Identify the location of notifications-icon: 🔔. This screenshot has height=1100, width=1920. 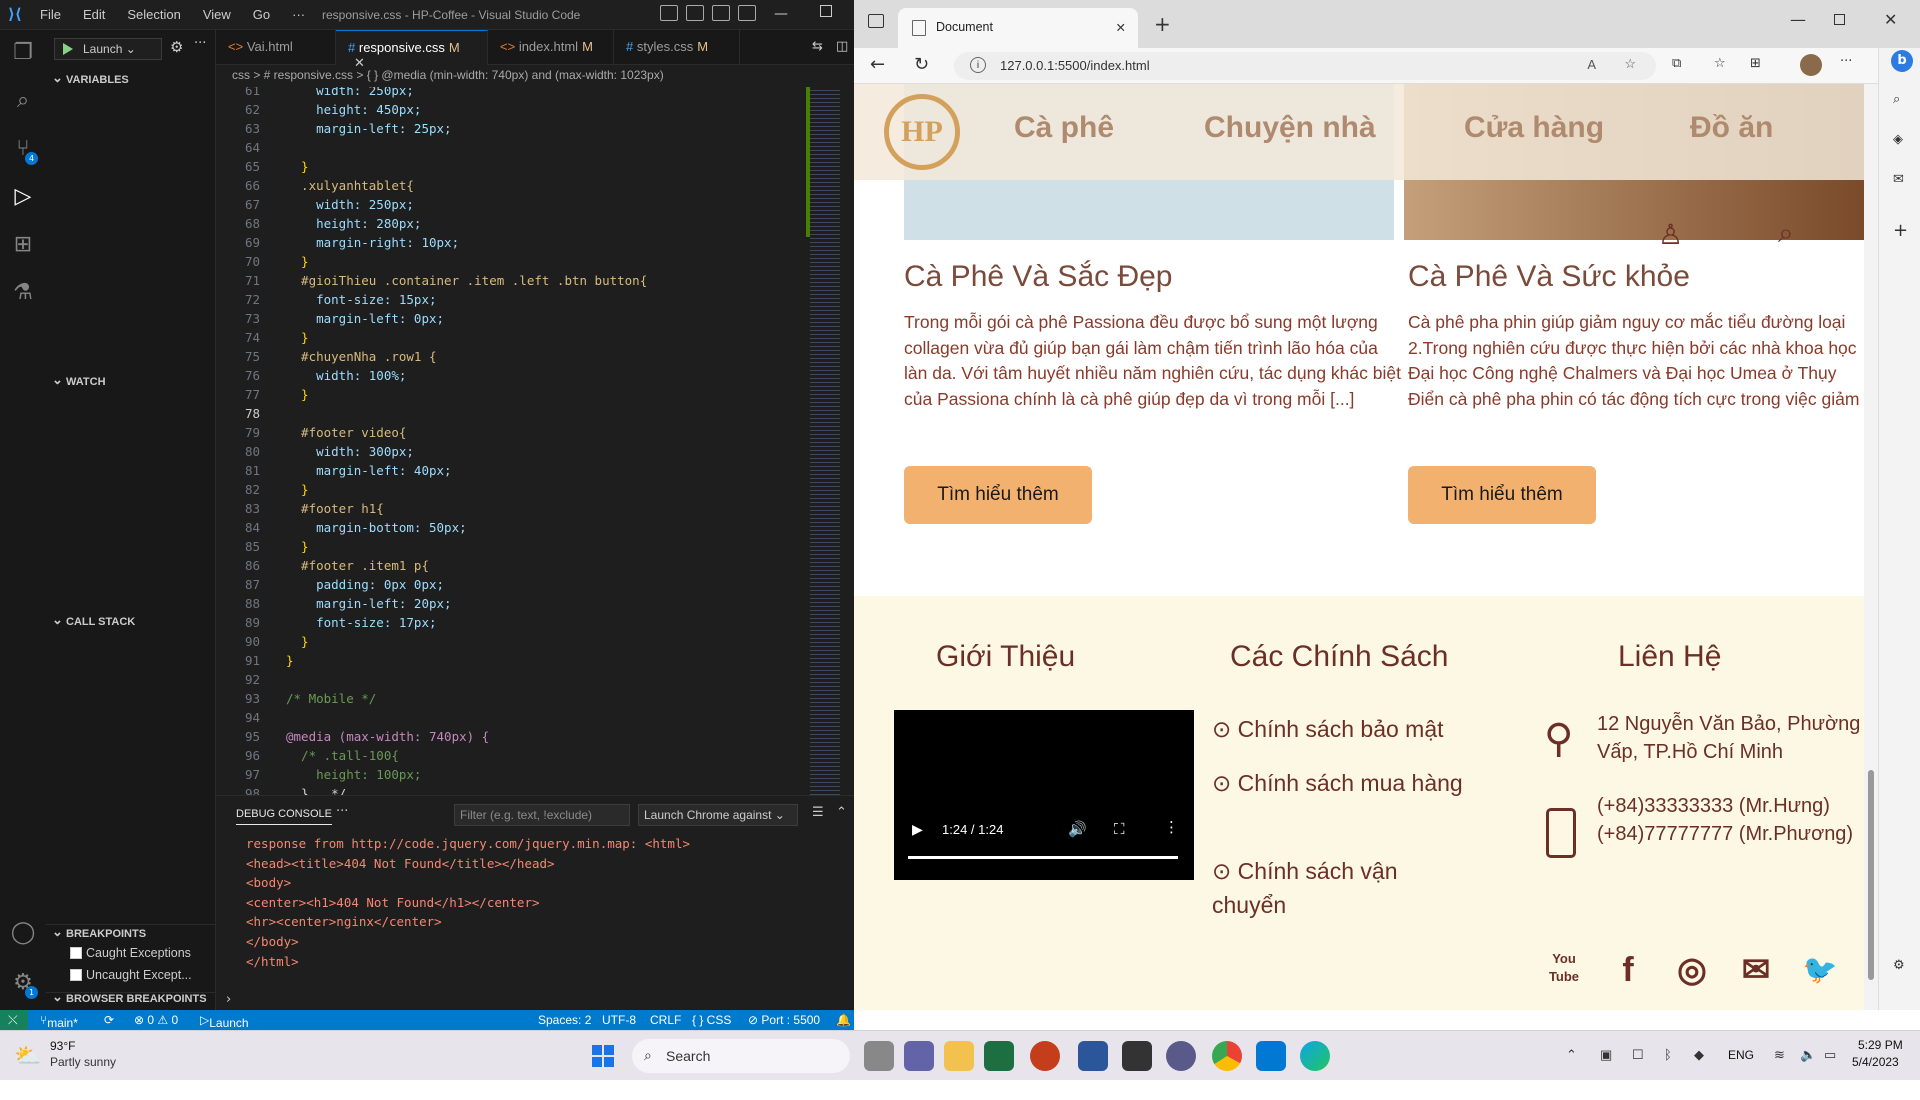
(843, 1020).